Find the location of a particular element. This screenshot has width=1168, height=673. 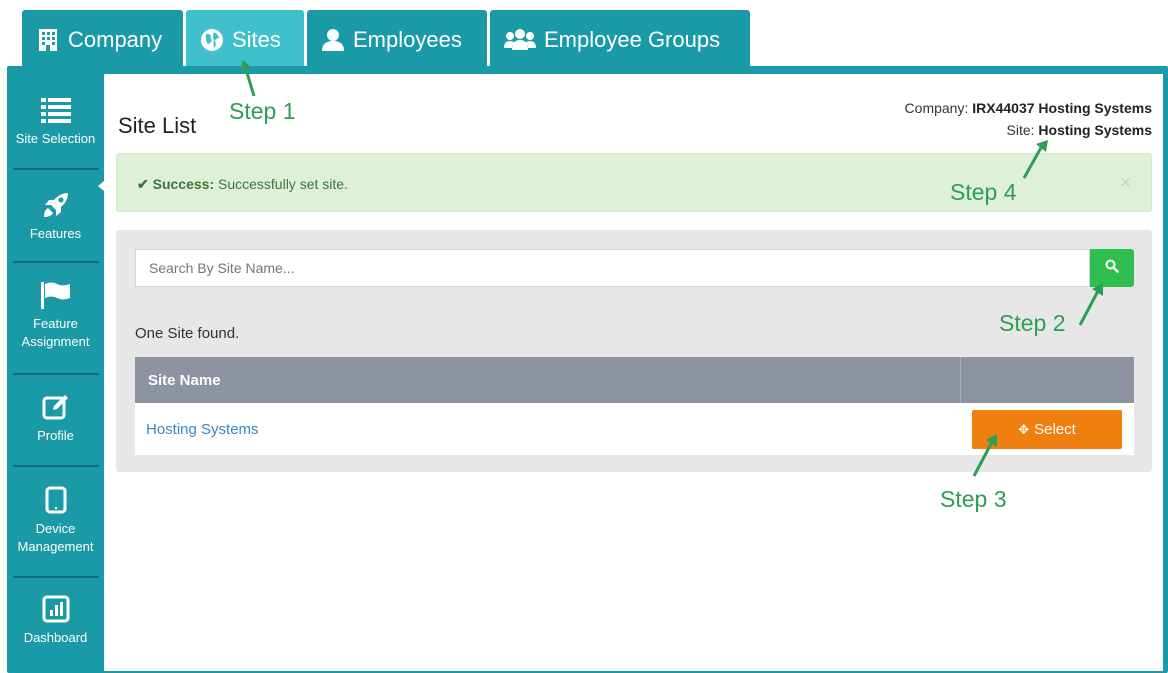

sidebar-item-profile: Profile is located at coordinates (55, 418).